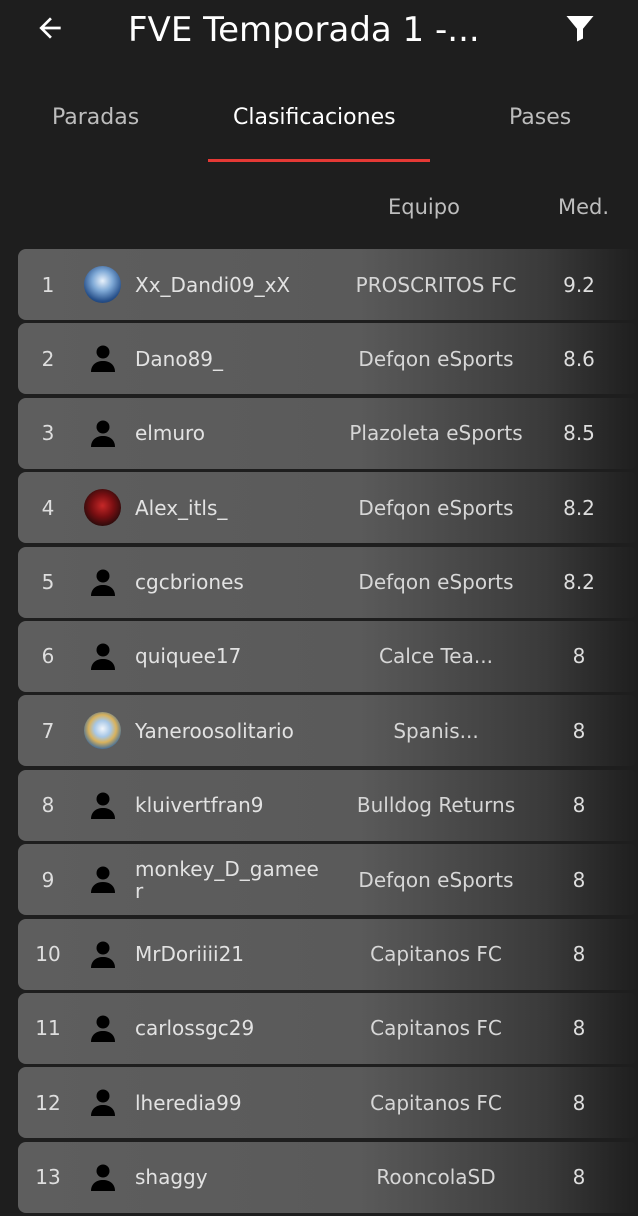 This screenshot has height=1216, width=638. What do you see at coordinates (171, 1177) in the screenshot?
I see `player-name: shaggy` at bounding box center [171, 1177].